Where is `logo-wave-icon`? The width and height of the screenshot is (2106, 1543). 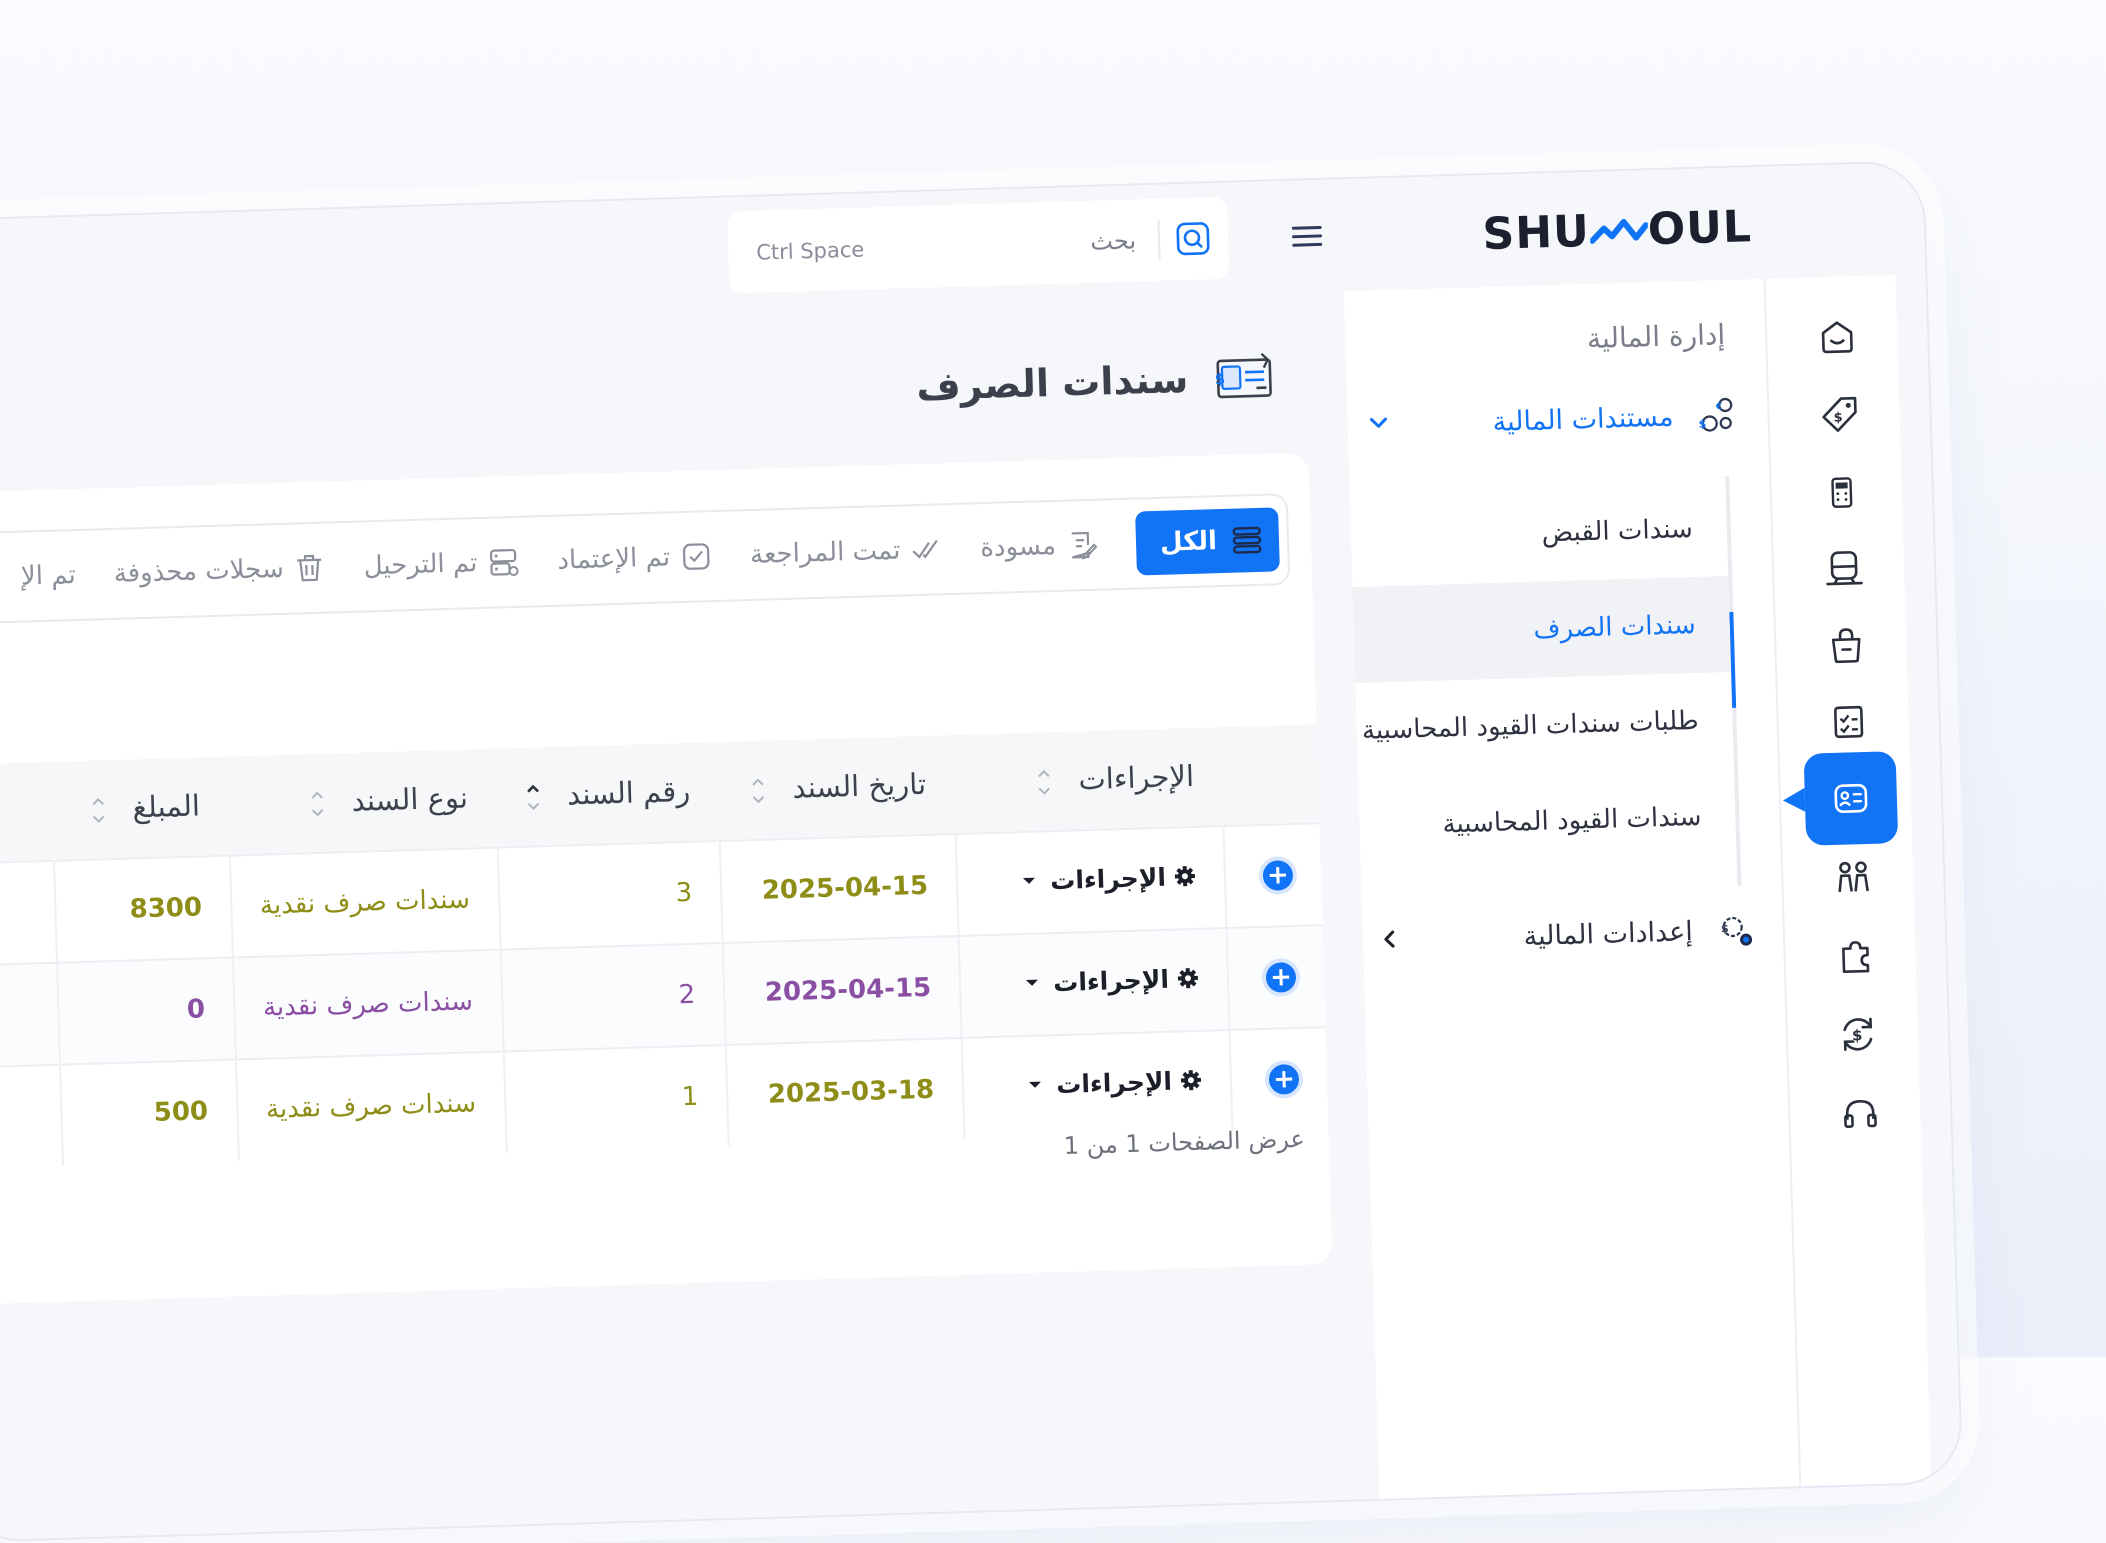 logo-wave-icon is located at coordinates (1618, 231).